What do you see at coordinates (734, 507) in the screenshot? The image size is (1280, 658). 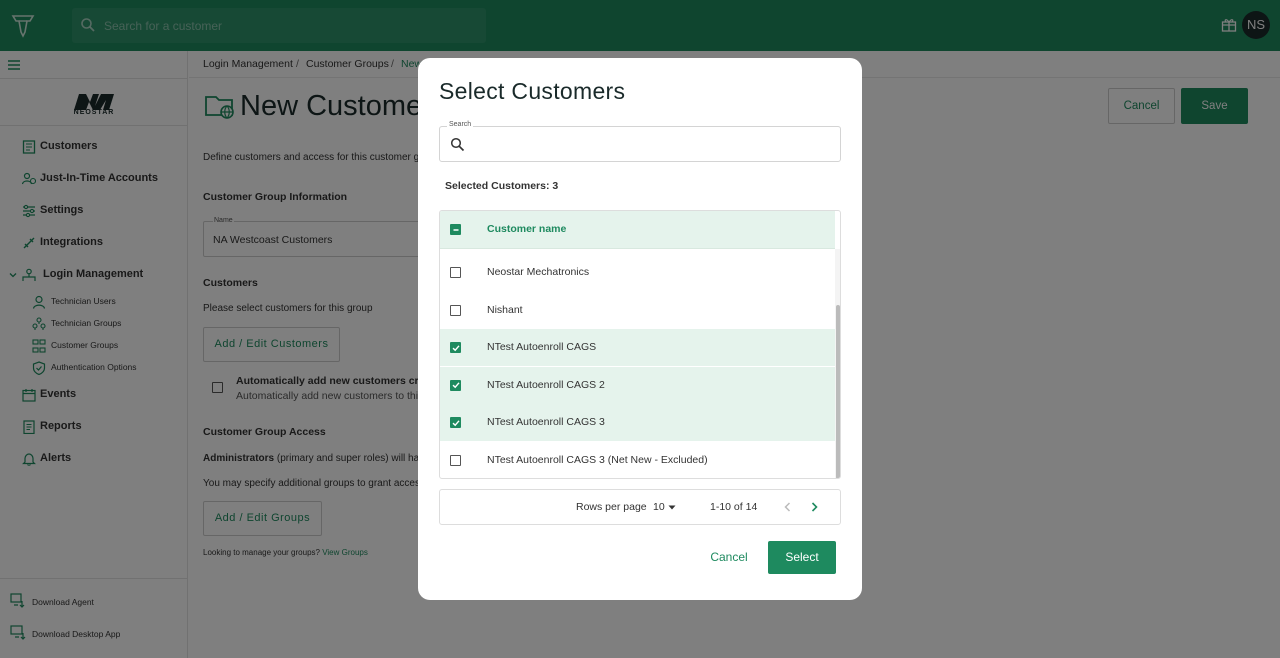 I see `page-range: 1-10 of 14` at bounding box center [734, 507].